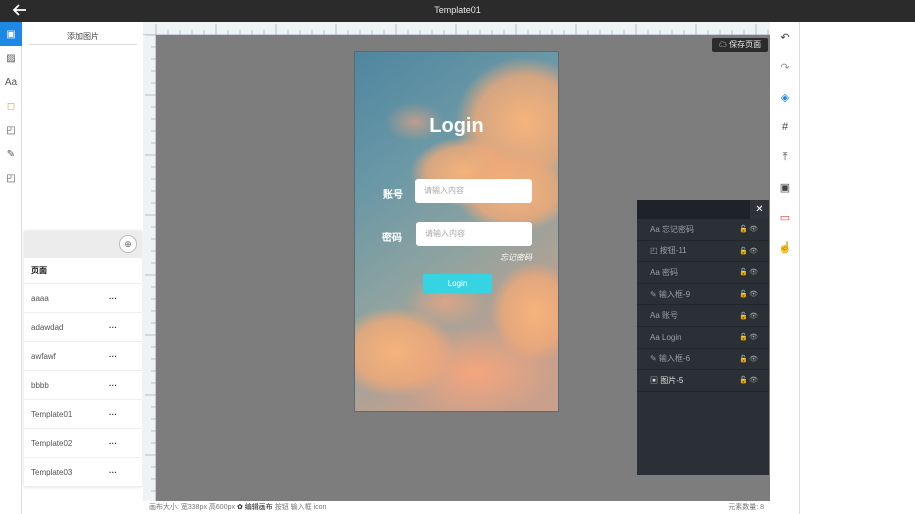 This screenshot has height=514, width=915. Describe the element at coordinates (83, 271) in the screenshot. I see `pages-title: 页面` at that location.